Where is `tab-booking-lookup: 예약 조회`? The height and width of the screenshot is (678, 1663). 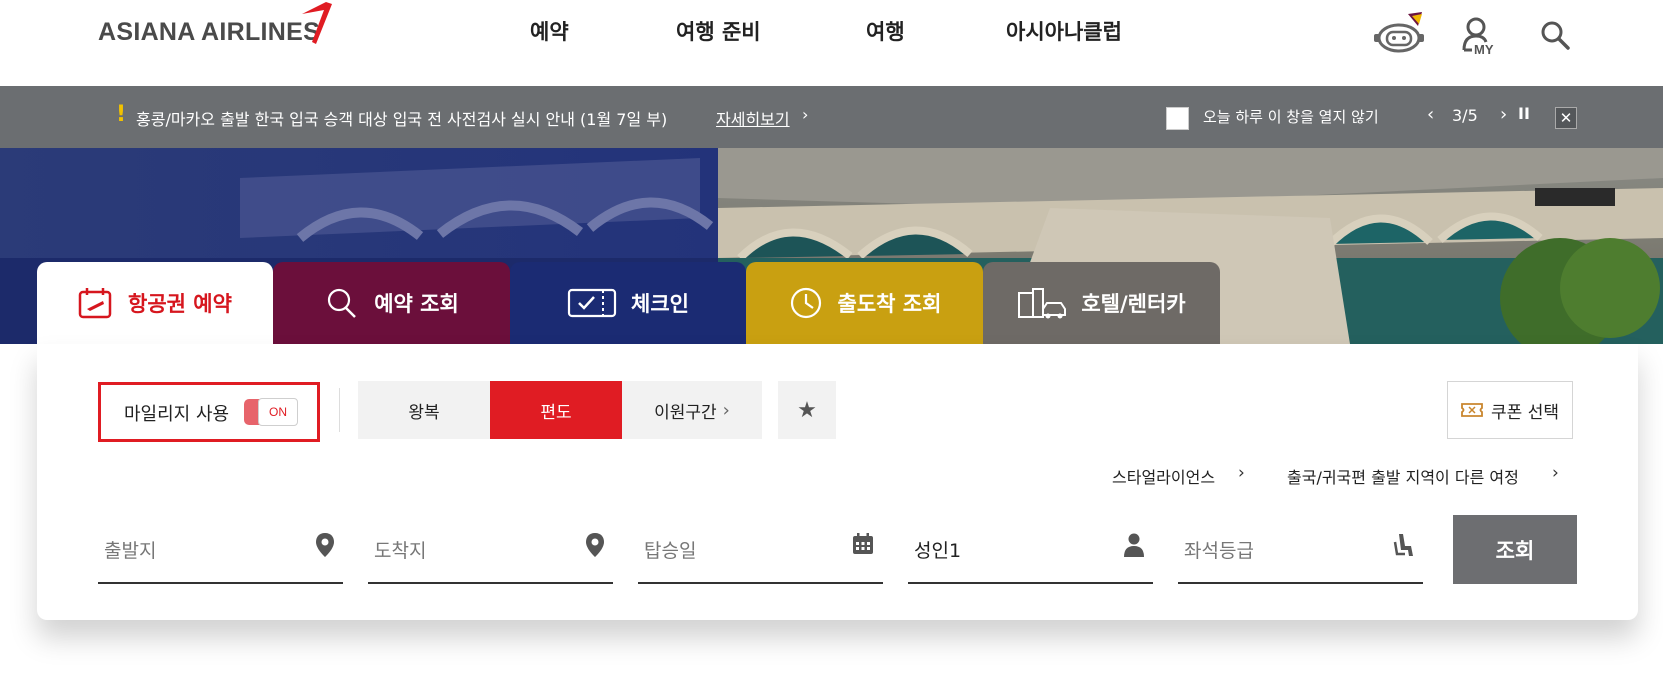
tab-booking-lookup: 예약 조회 is located at coordinates (391, 303).